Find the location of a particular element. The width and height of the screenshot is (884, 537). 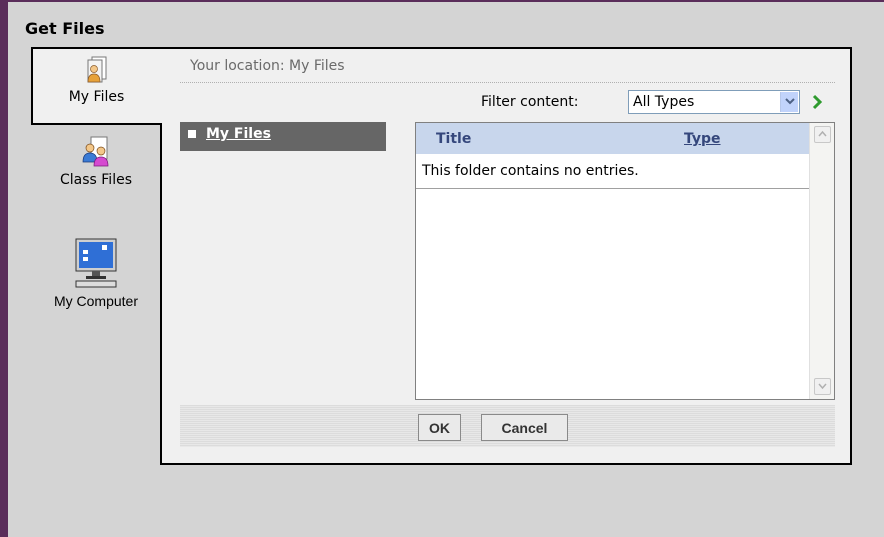

filter-selected-value: All Types is located at coordinates (664, 102).